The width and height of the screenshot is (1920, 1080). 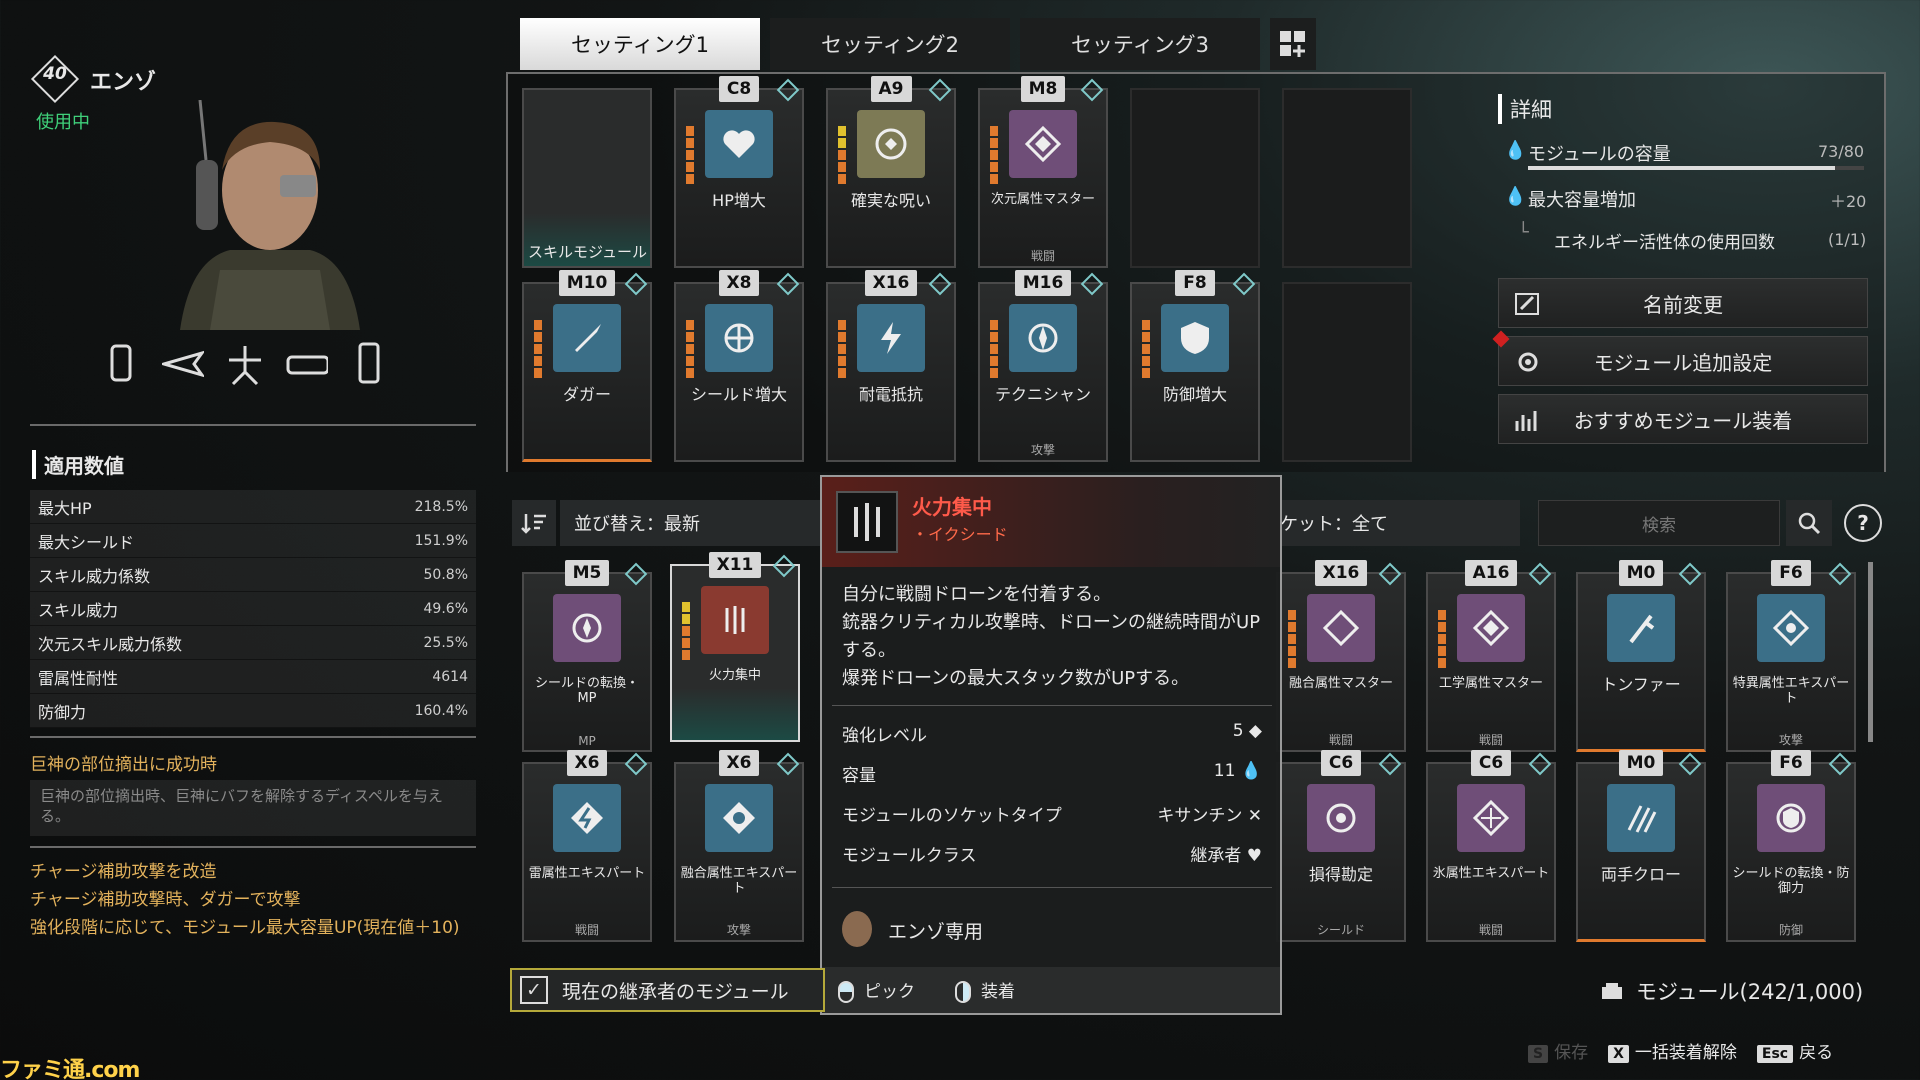 What do you see at coordinates (1696, 168) in the screenshot?
I see `capacity-bar` at bounding box center [1696, 168].